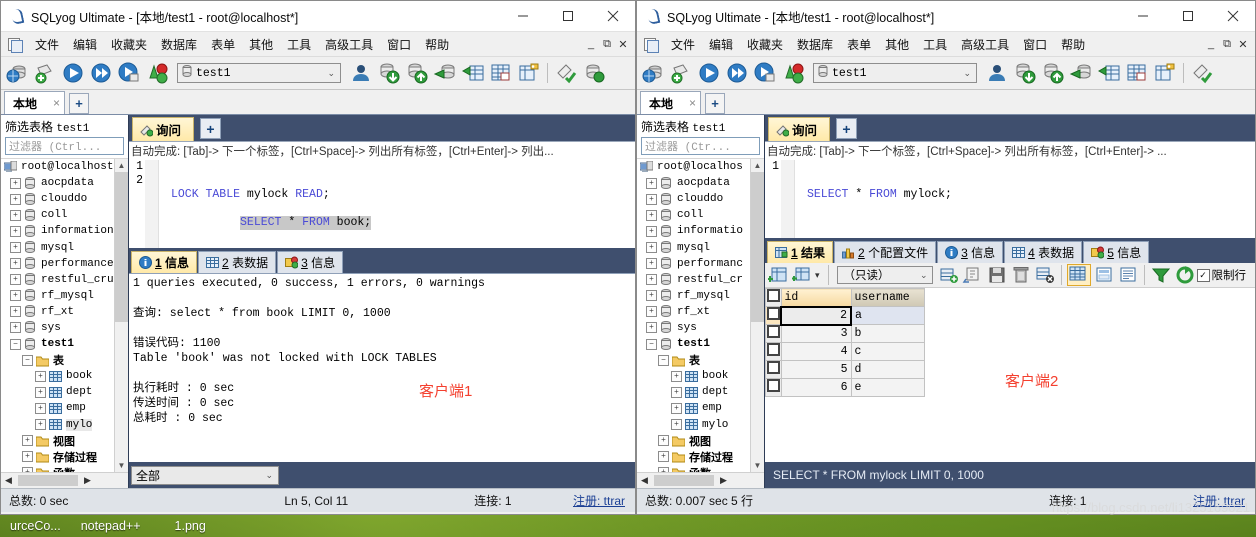  Describe the element at coordinates (845, 369) in the screenshot. I see `table-row: 5d` at that location.